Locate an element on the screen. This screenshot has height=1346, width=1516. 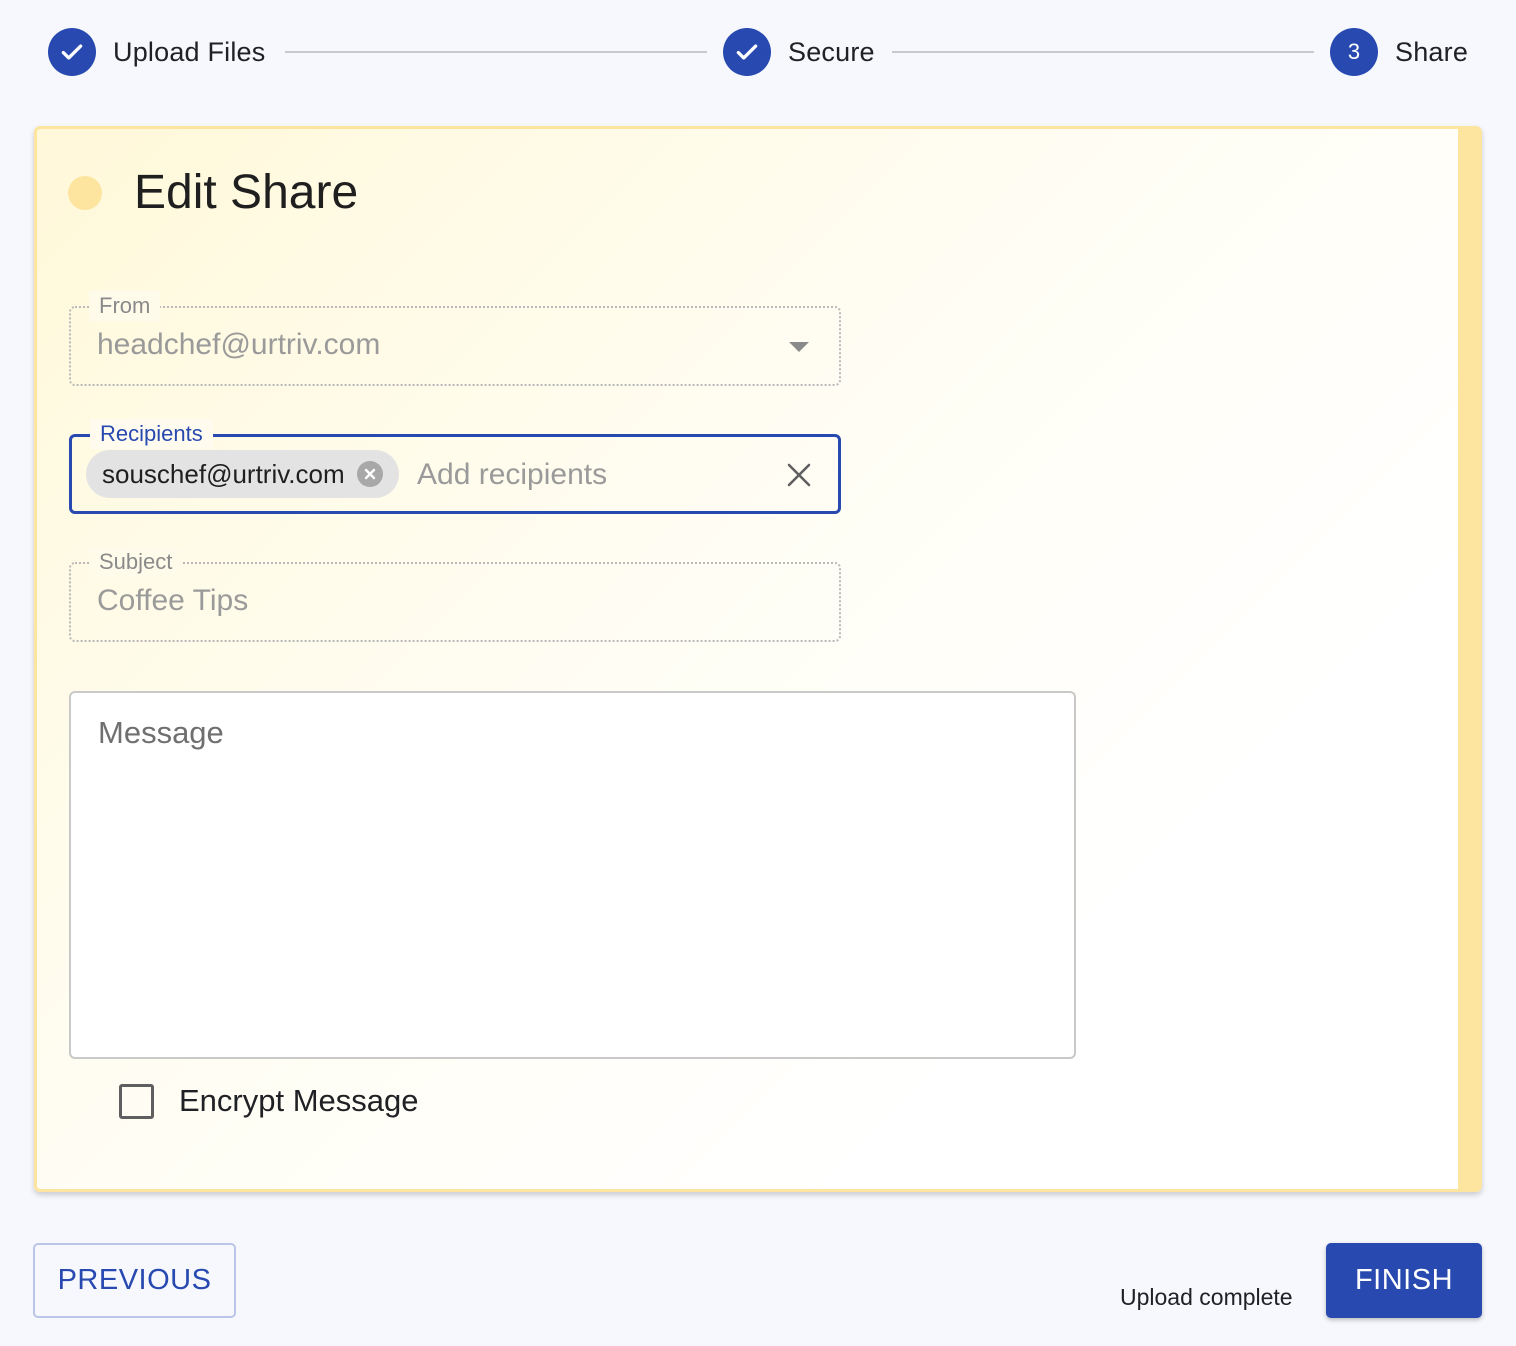
recipients-label: Recipients is located at coordinates (151, 434).